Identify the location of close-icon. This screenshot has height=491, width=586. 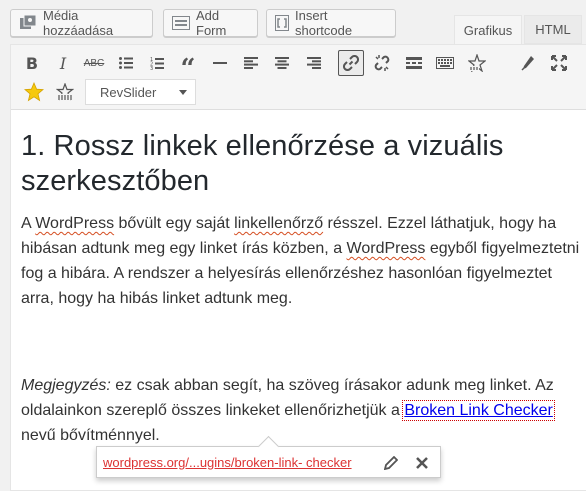
(422, 463).